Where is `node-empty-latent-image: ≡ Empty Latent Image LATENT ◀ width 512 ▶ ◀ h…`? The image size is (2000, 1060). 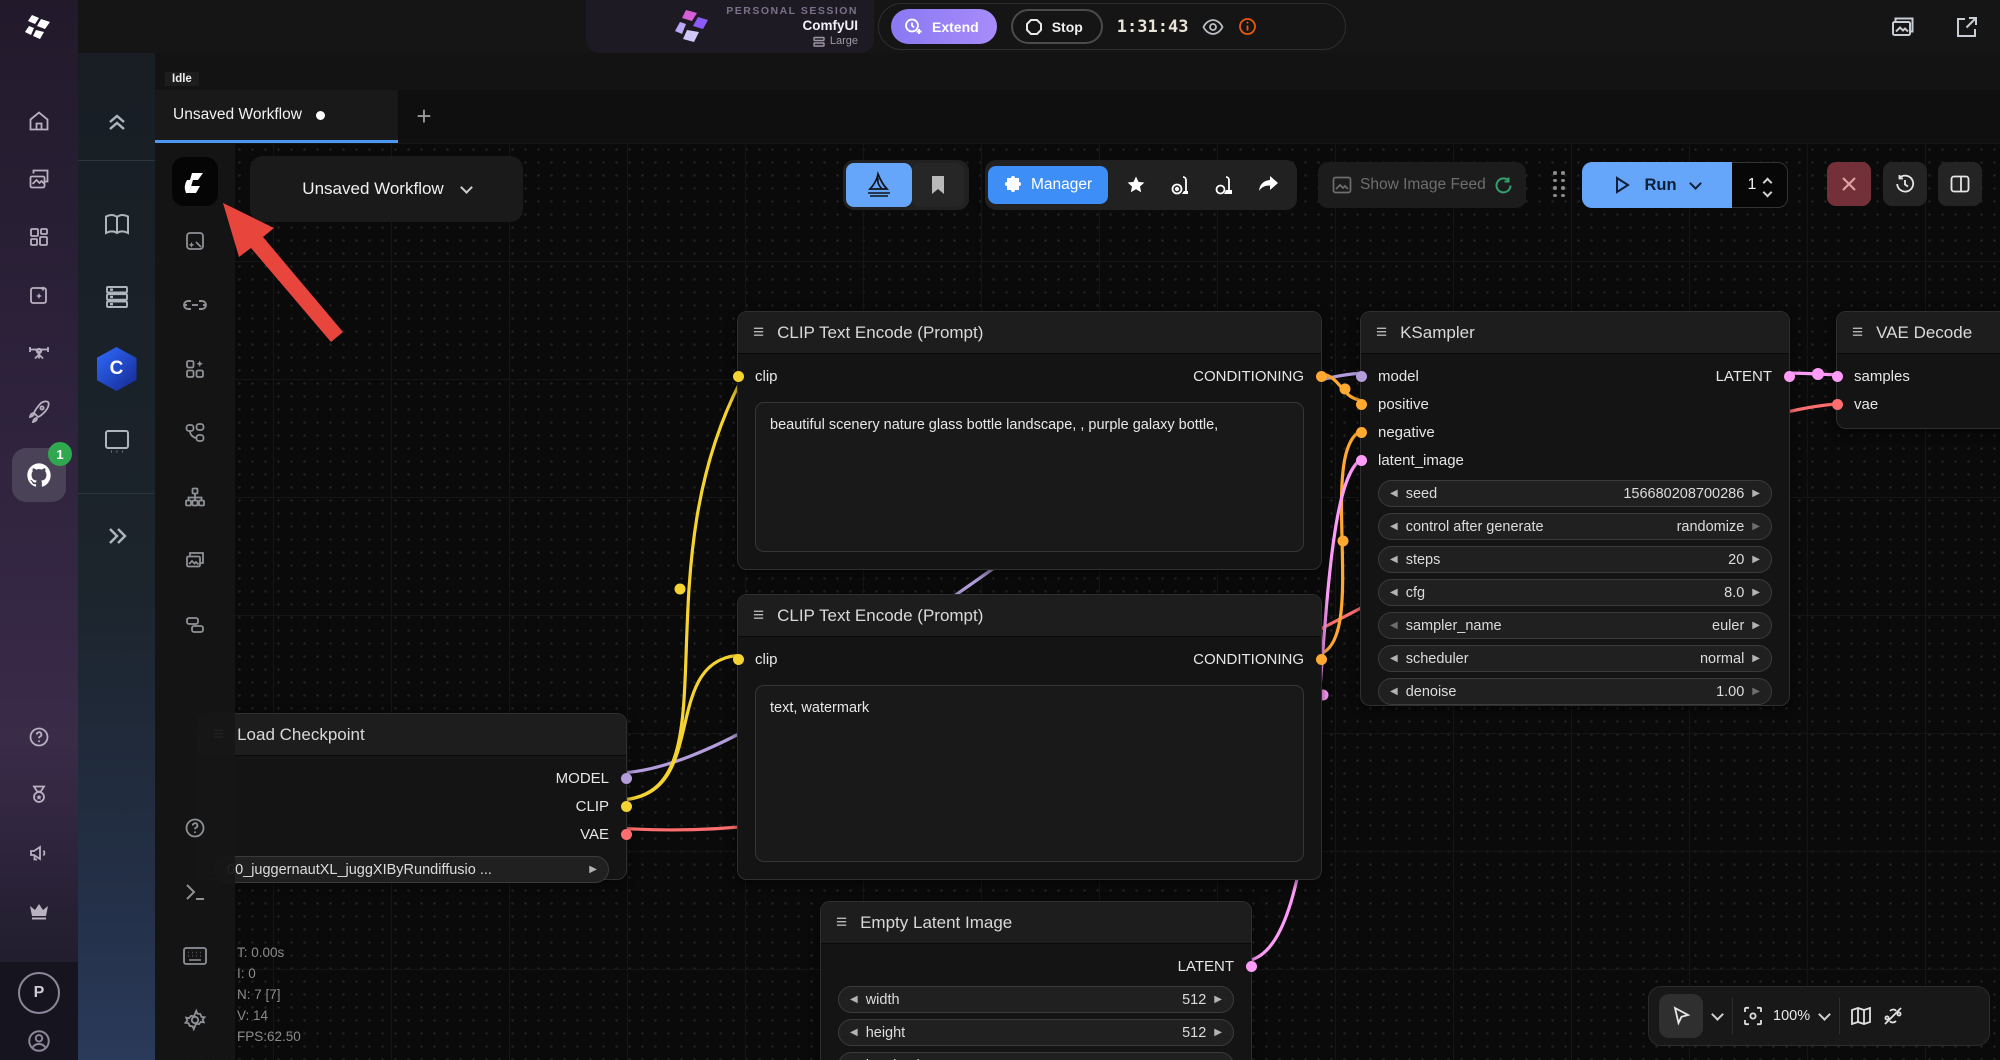 node-empty-latent-image: ≡ Empty Latent Image LATENT ◀ width 512 ▶ ◀ h… is located at coordinates (1038, 980).